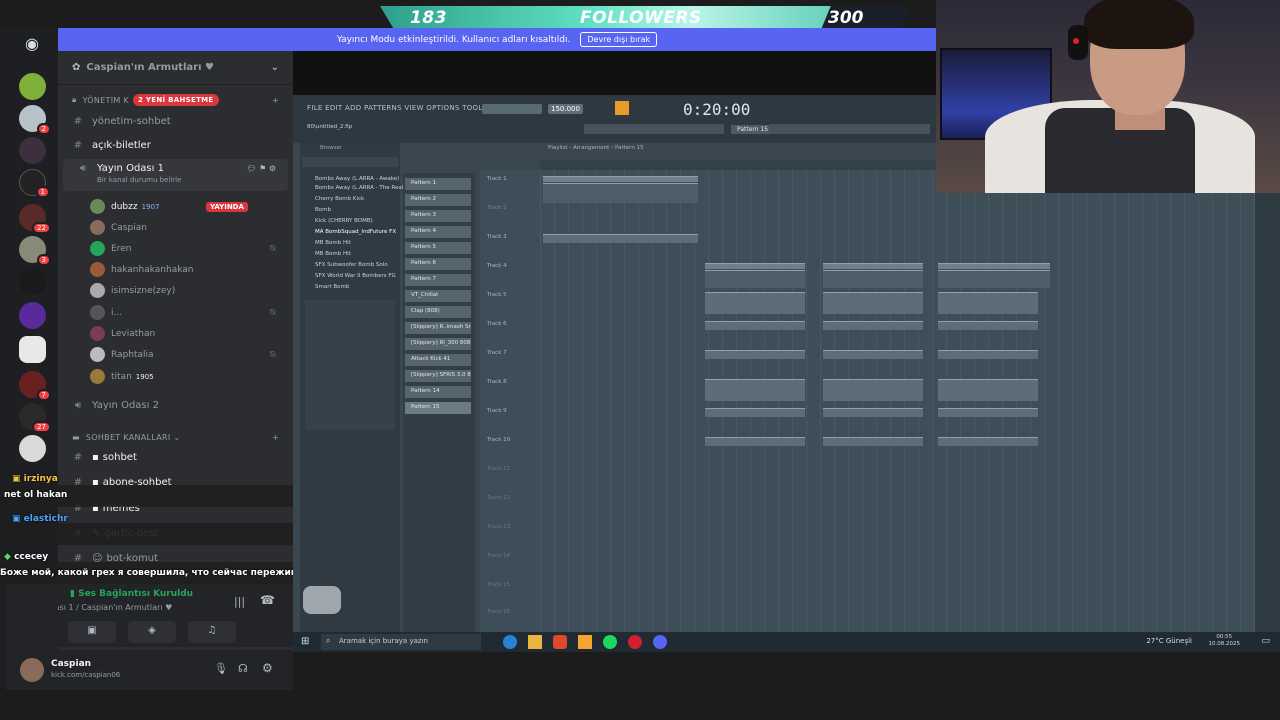 This screenshot has height=720, width=1280. I want to click on channel-actions-icons: 💬︎ ⚑ ⚙, so click(261, 168).